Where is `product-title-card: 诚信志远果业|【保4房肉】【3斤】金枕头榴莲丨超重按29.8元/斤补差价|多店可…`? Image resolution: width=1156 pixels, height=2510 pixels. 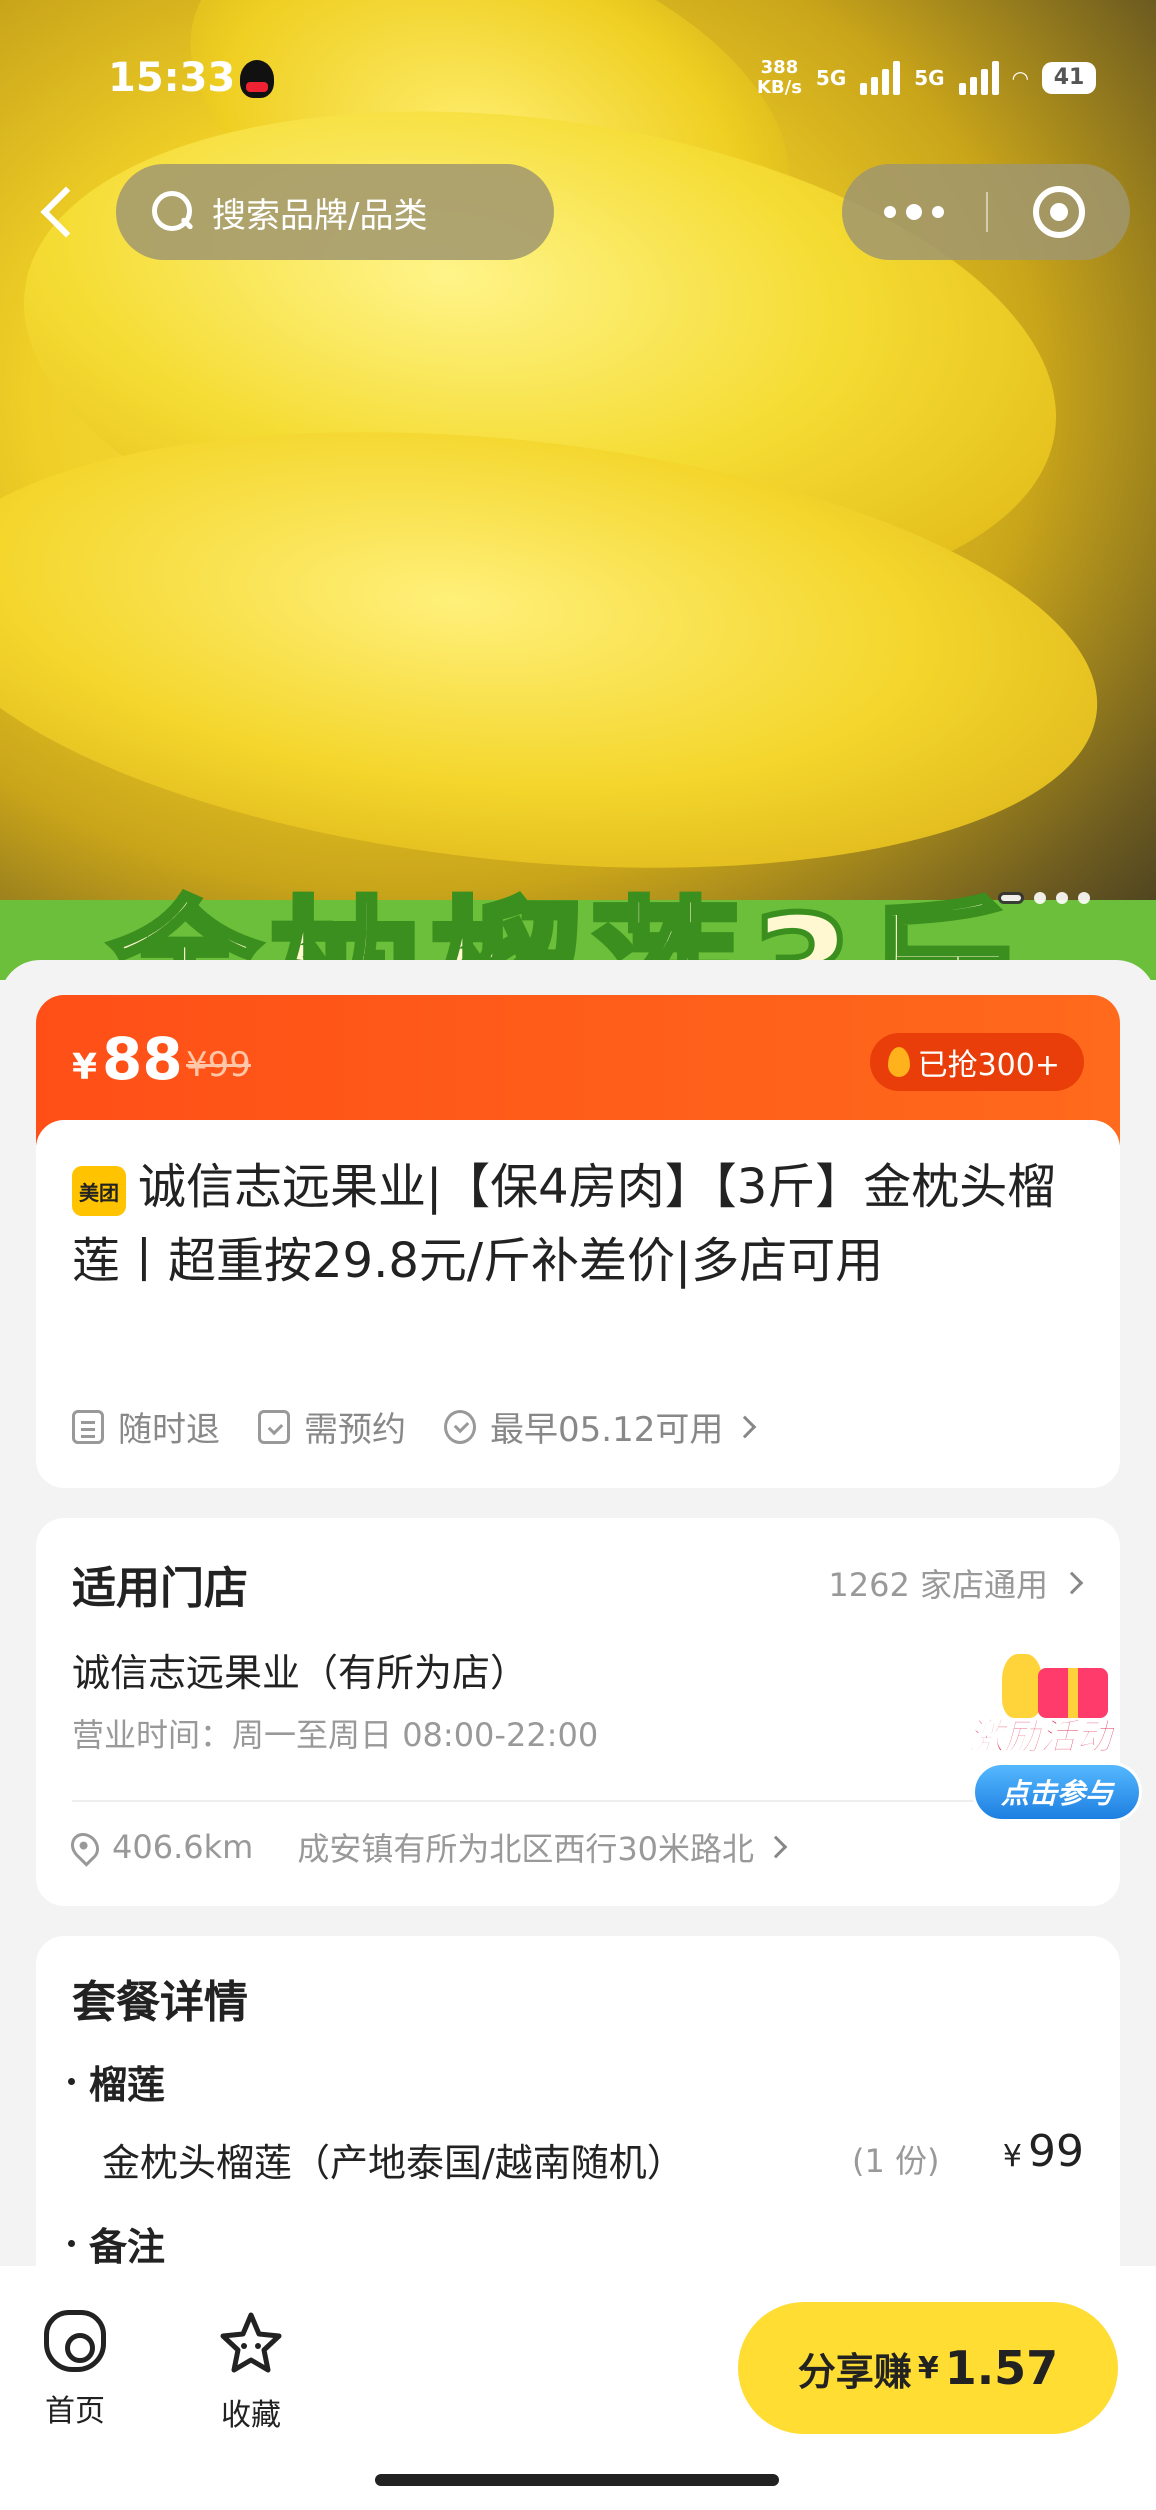
product-title-card: 诚信志远果业|【保4房肉】【3斤】金枕头榴莲丨超重按29.8元/斤补差价|多店可… is located at coordinates (578, 1304).